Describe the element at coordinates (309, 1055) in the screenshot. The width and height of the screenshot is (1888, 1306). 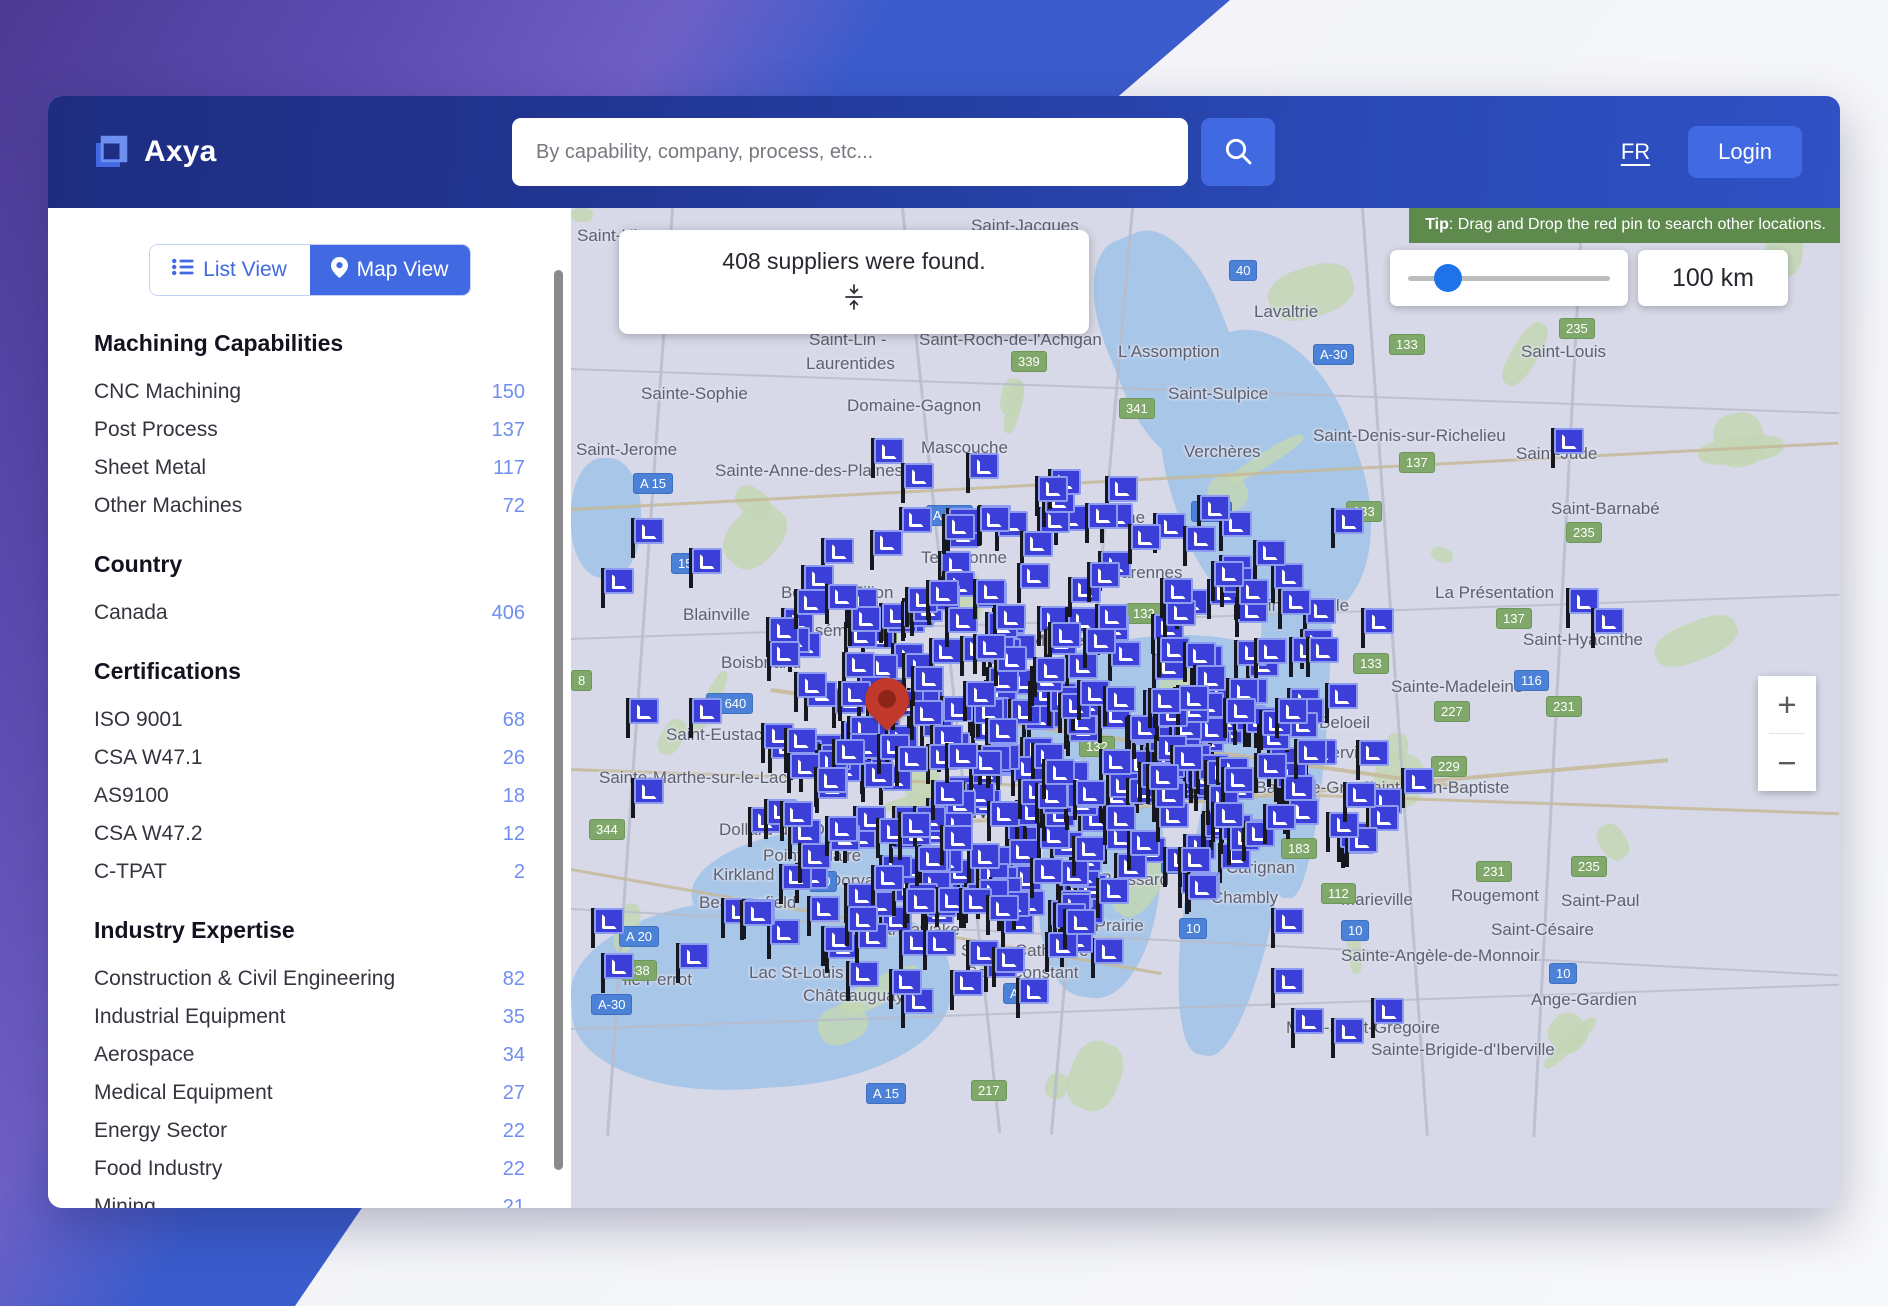
I see `facet-item-aerospace: Aerospace 34` at that location.